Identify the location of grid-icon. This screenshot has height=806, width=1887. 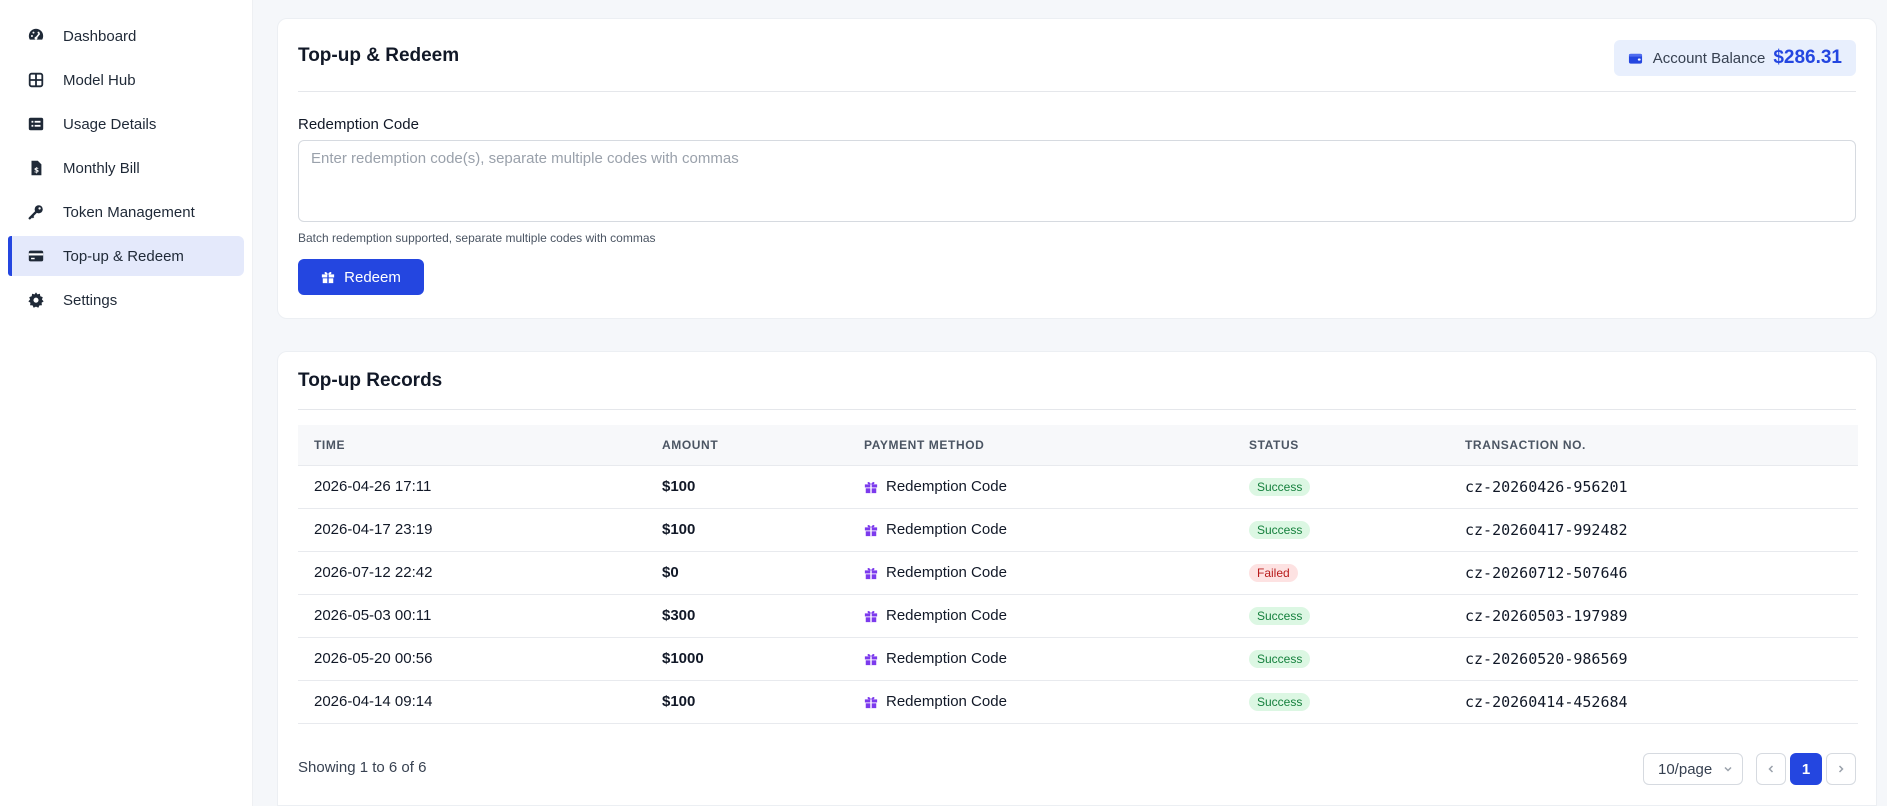
(36, 80).